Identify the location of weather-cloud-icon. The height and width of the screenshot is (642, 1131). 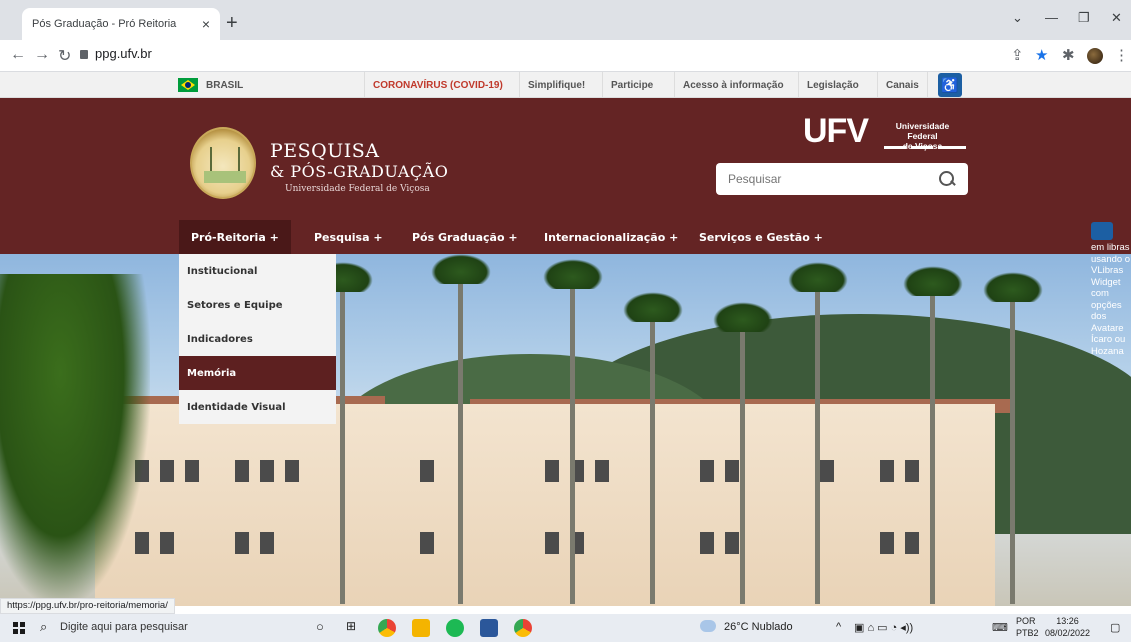
(708, 626).